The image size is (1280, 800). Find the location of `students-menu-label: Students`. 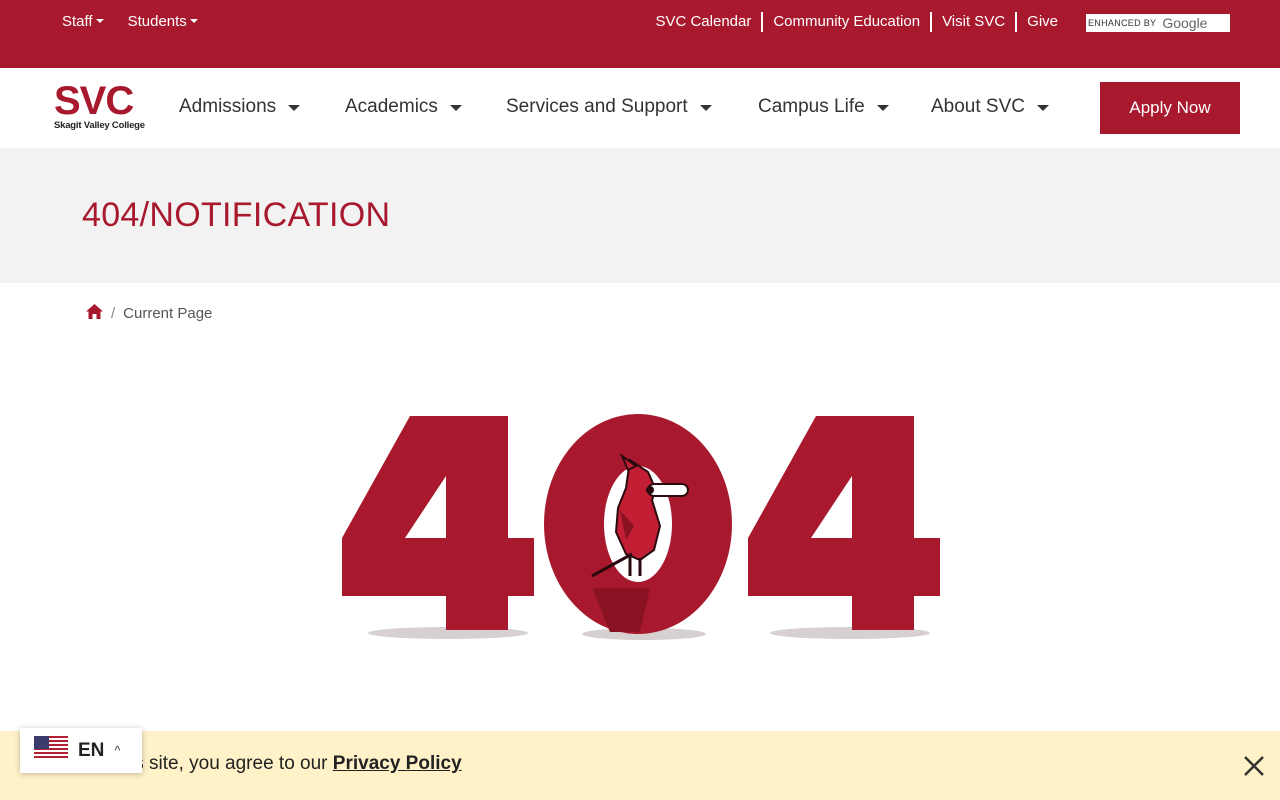

students-menu-label: Students is located at coordinates (157, 21).